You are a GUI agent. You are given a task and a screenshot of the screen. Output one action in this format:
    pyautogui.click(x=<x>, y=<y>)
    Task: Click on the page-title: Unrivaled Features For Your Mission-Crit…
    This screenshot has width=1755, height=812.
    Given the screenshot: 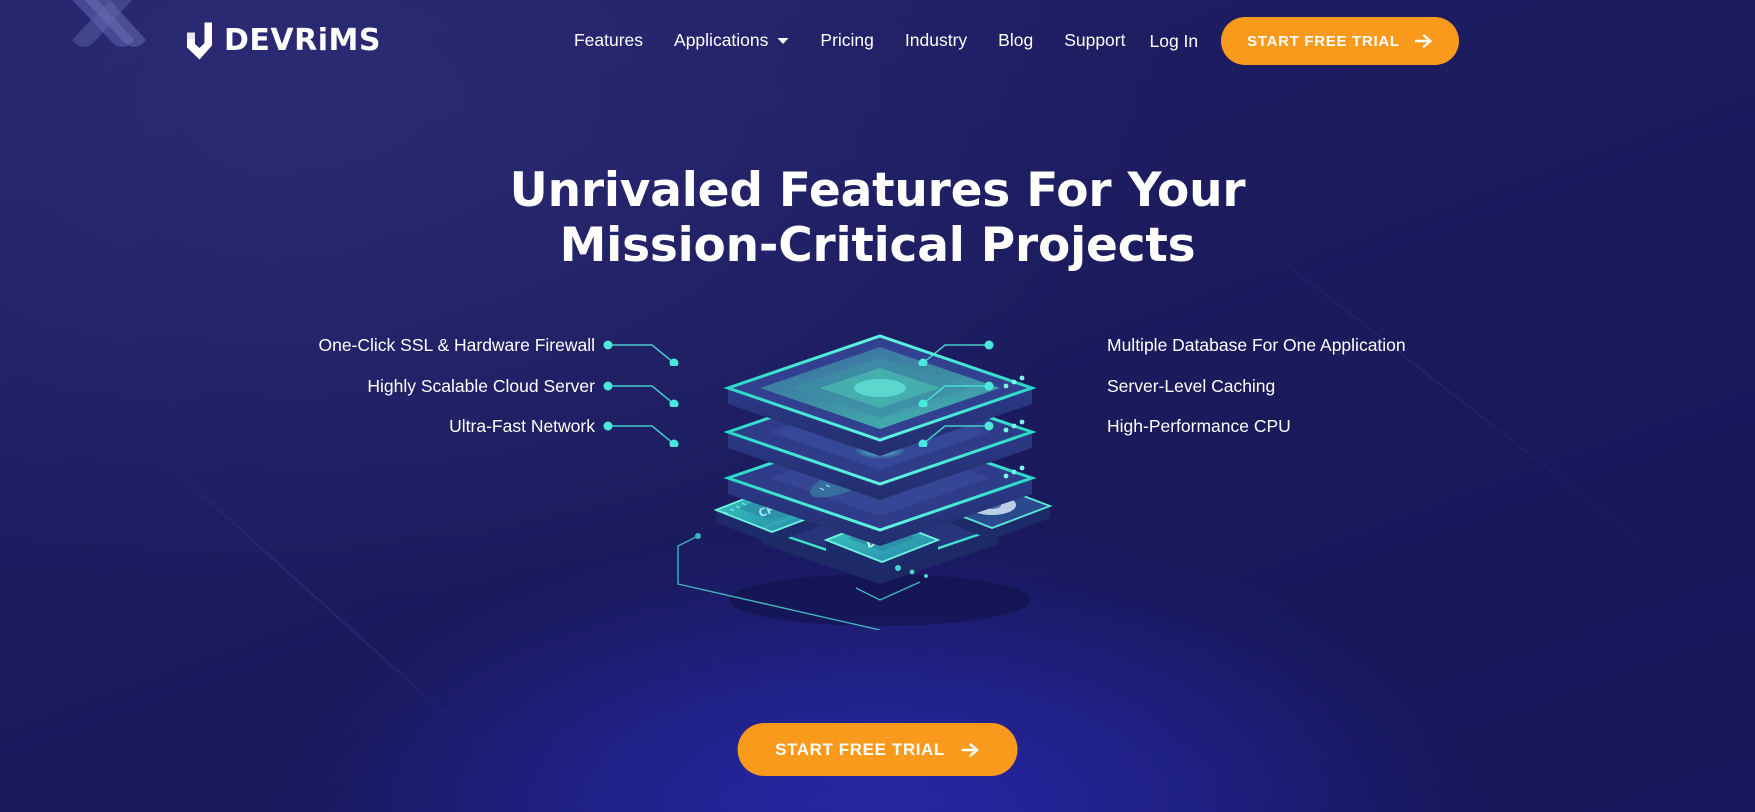 What is the action you would take?
    pyautogui.click(x=877, y=218)
    